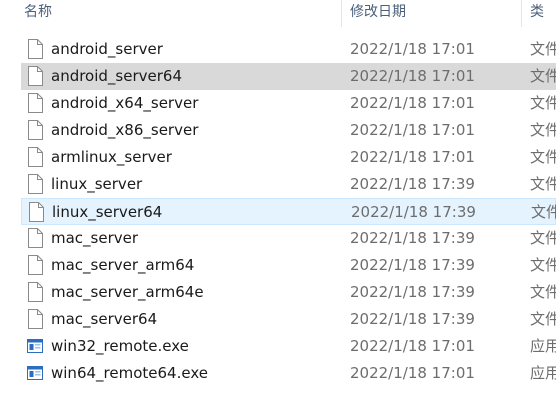 The width and height of the screenshot is (556, 413). Describe the element at coordinates (288, 346) in the screenshot. I see `file-row: win32_remote.exe 2022/1/18 17:01 应用` at that location.